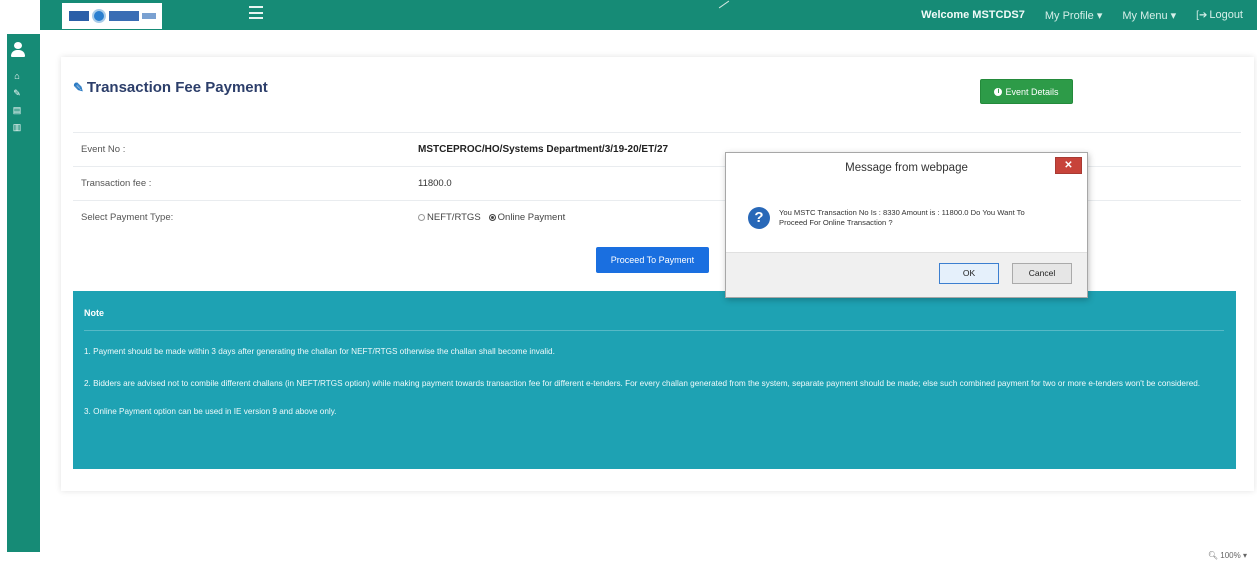  What do you see at coordinates (998, 91) in the screenshot?
I see `info-icon: i` at bounding box center [998, 91].